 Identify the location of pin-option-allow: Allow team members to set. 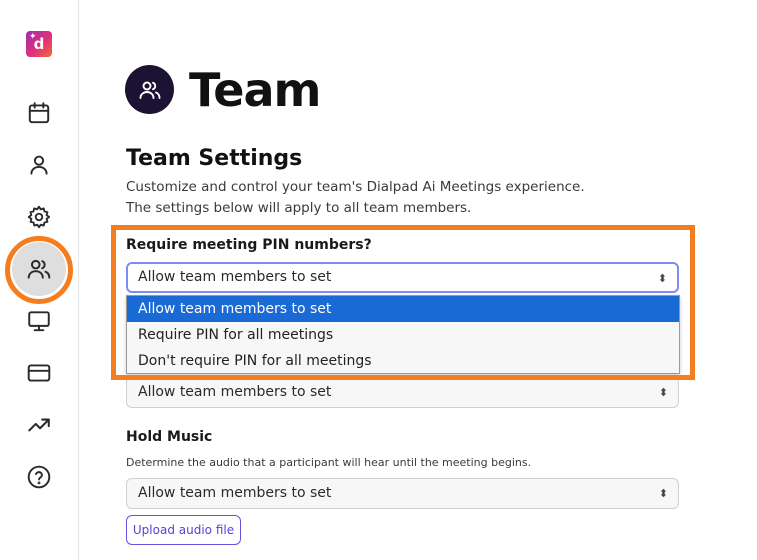
(403, 309).